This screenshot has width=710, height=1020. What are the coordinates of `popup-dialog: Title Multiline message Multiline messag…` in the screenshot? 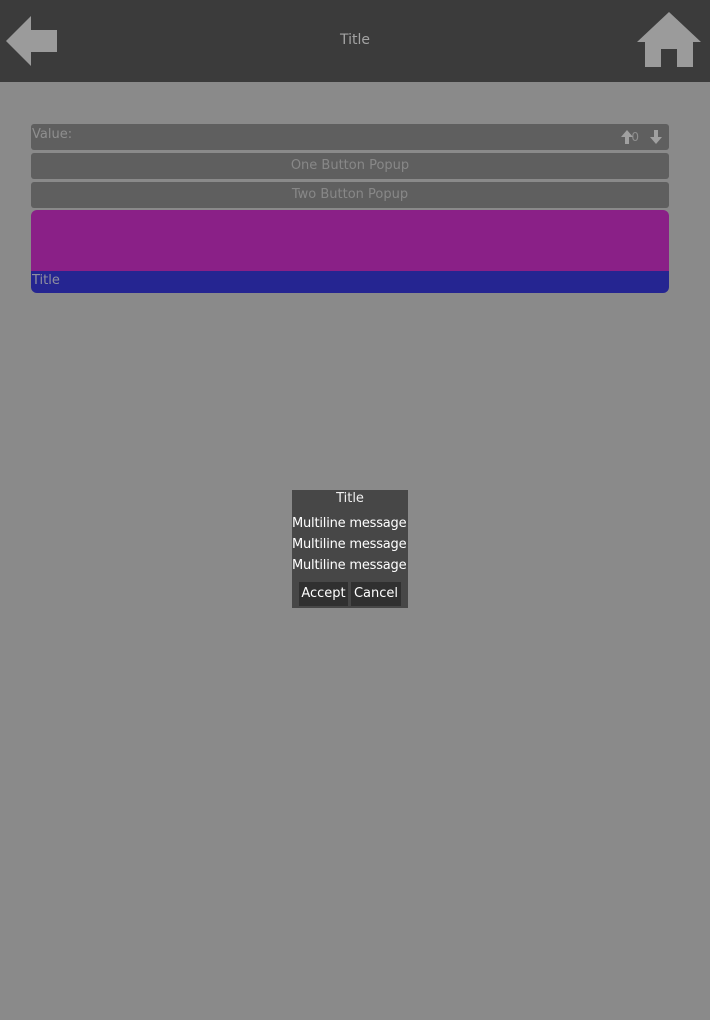 It's located at (350, 549).